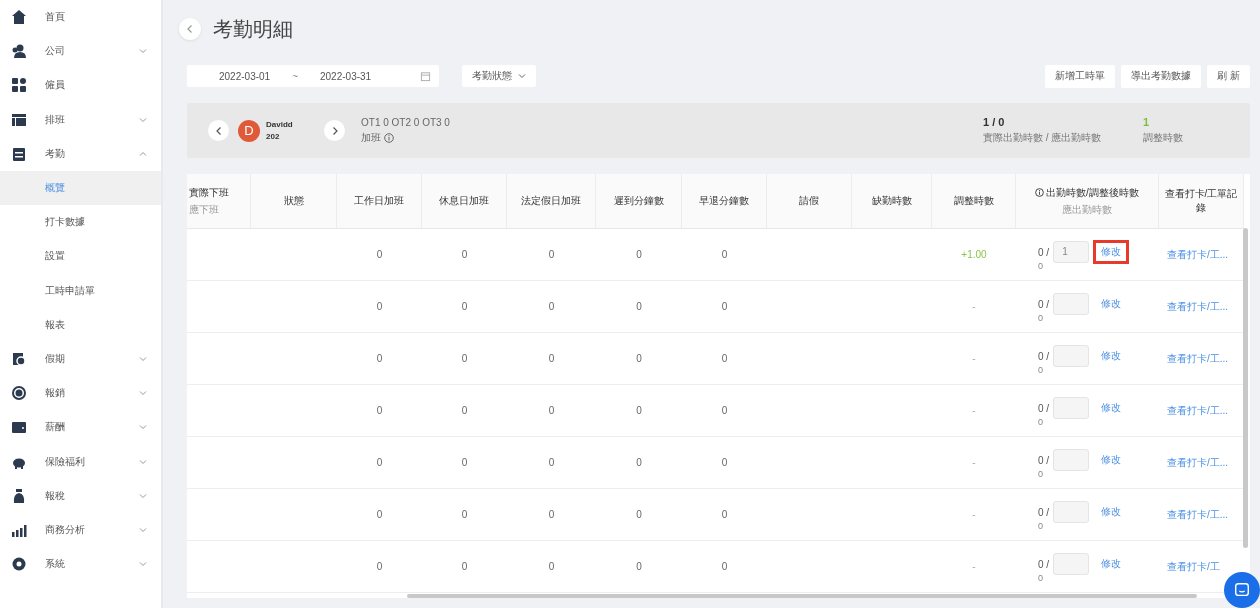  Describe the element at coordinates (405, 122) in the screenshot. I see `overtime-values: OT1 0 OT2 0 OT3 0` at that location.